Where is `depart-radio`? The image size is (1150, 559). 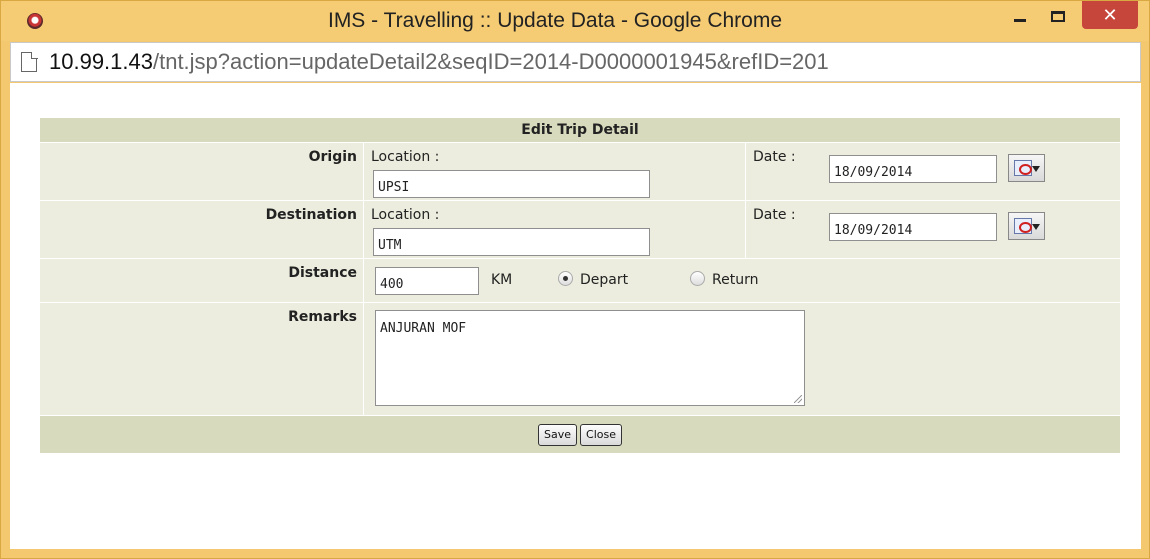 depart-radio is located at coordinates (565, 278).